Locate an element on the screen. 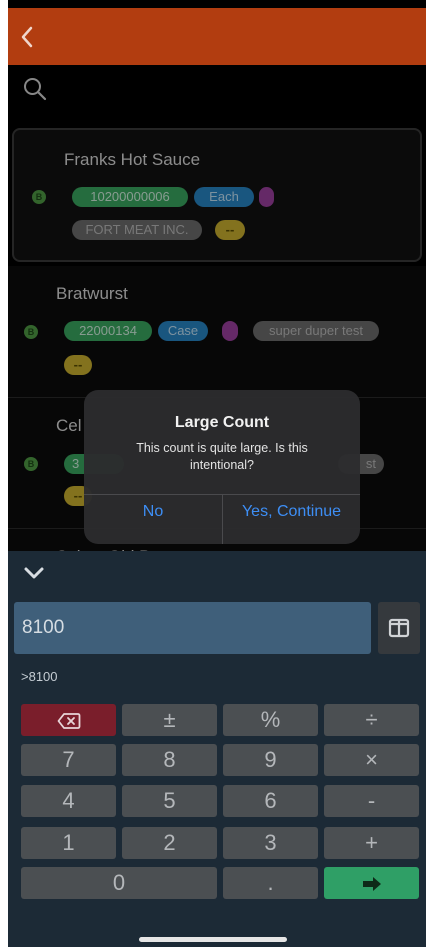 This screenshot has width=427, height=947. digit-3-key: 3 is located at coordinates (270, 843).